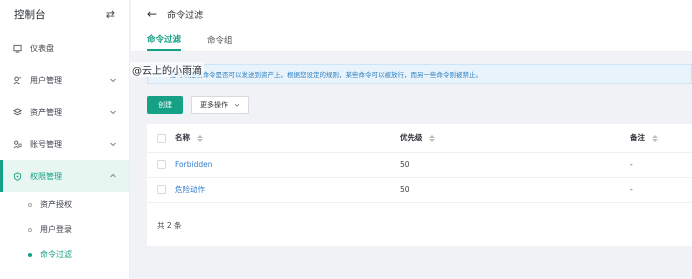 Image resolution: width=692 pixels, height=279 pixels. I want to click on table-row: Forbidden 50 -, so click(419, 165).